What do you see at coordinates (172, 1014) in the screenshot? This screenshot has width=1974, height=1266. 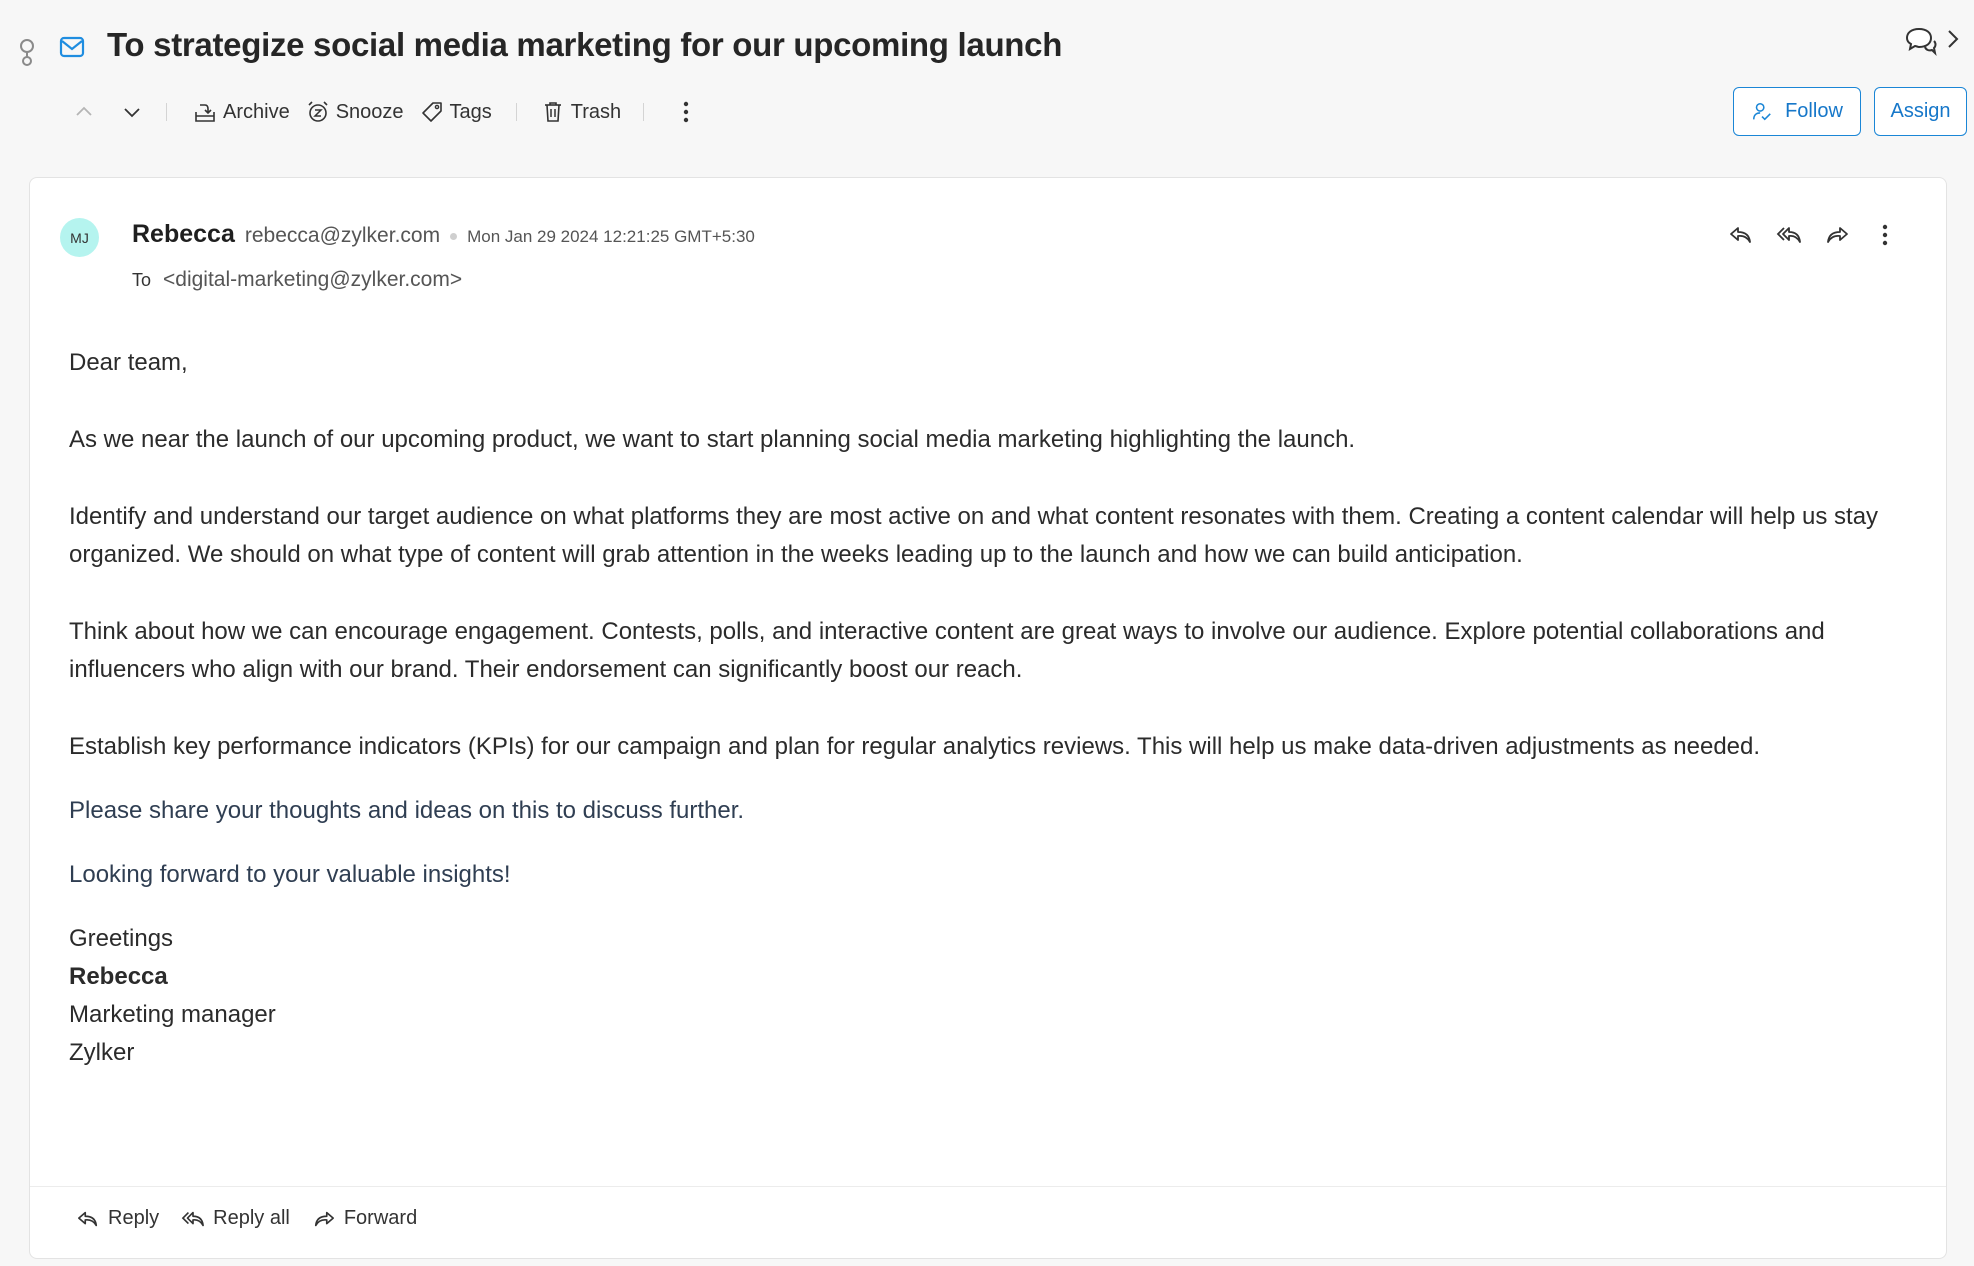 I see `signature-title: Marketing manager` at bounding box center [172, 1014].